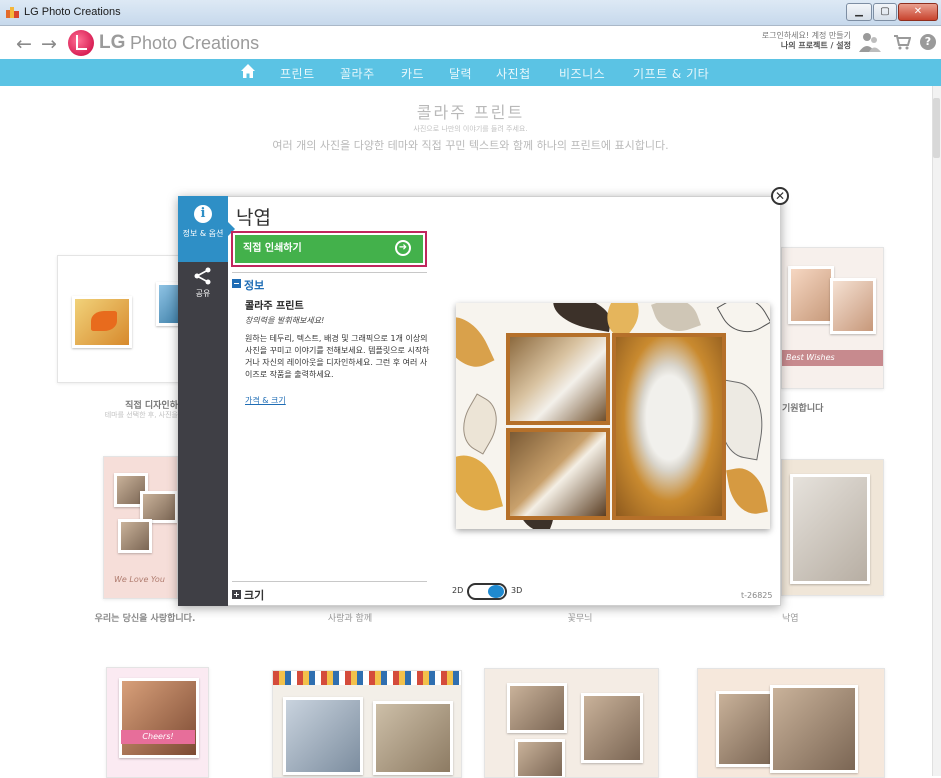 The height and width of the screenshot is (778, 941). I want to click on tile-text: We Love You, so click(139, 579).